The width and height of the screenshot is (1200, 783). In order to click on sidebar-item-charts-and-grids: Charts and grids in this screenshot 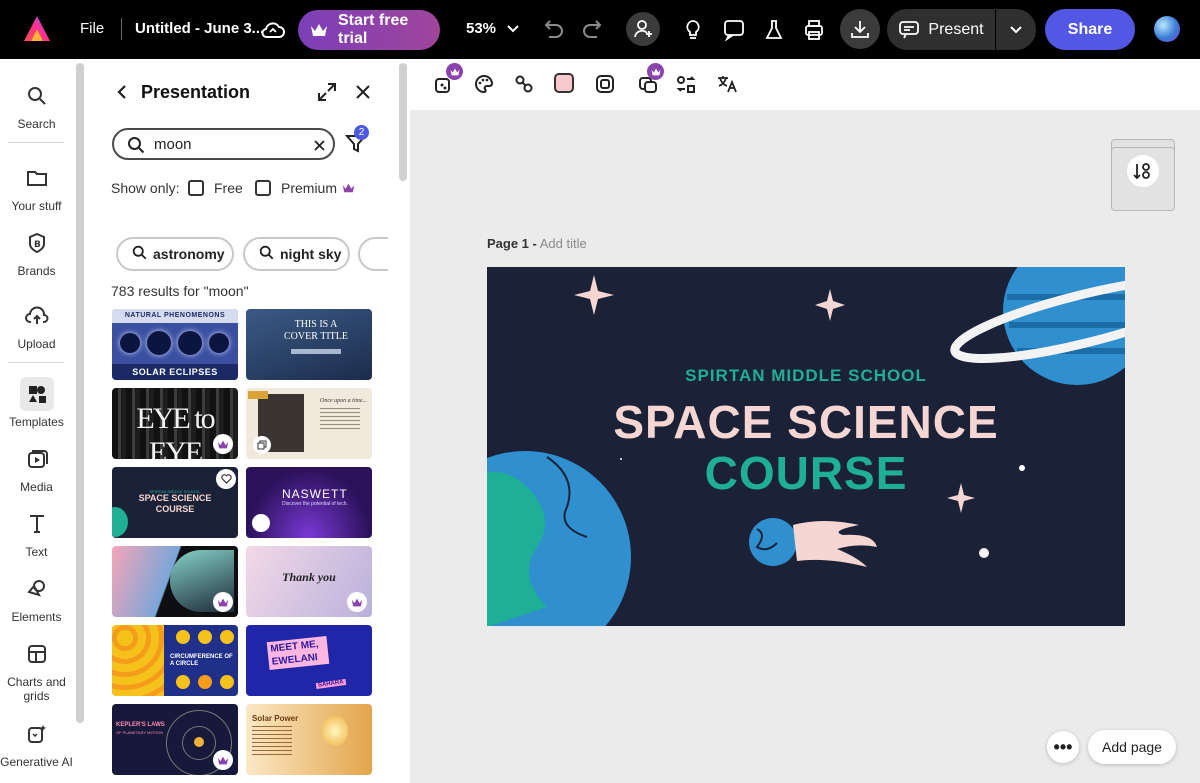, I will do `click(36, 670)`.